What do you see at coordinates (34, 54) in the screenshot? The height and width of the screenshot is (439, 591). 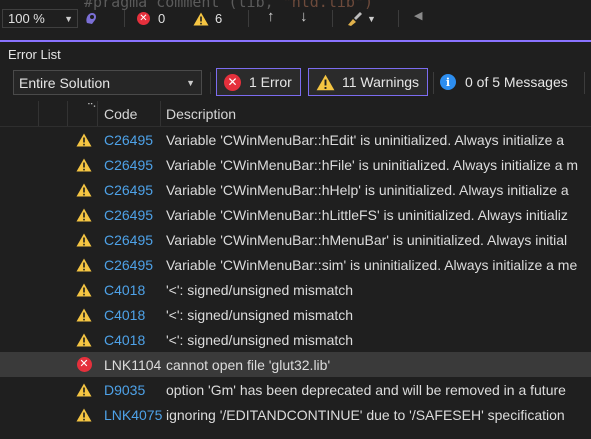 I see `panel-title: Error List` at bounding box center [34, 54].